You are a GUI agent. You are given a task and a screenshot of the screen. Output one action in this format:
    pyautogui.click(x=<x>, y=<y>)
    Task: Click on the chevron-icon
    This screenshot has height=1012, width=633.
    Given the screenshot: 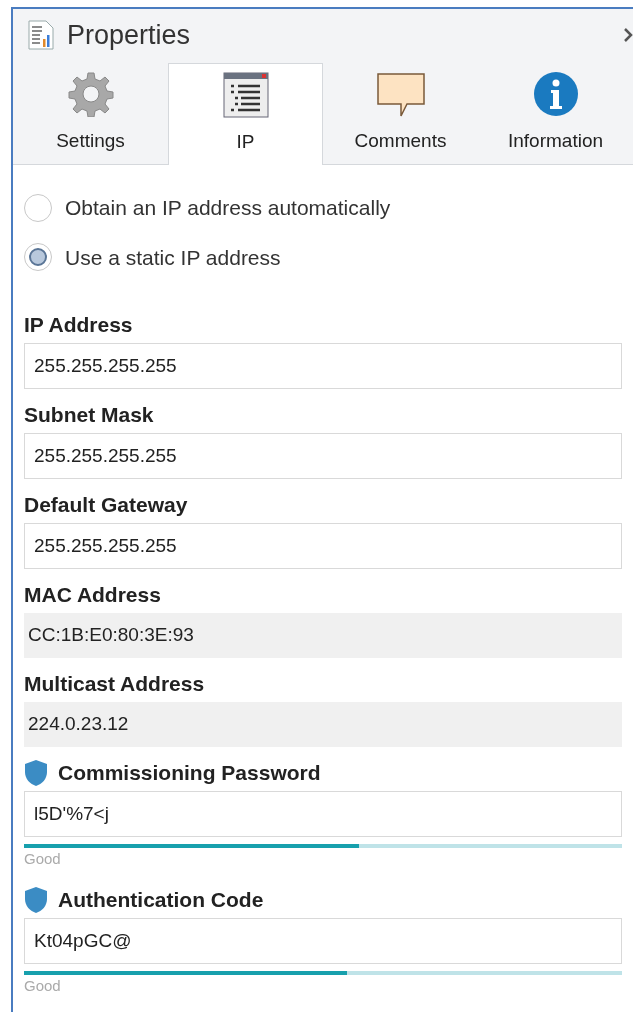 What is the action you would take?
    pyautogui.click(x=628, y=35)
    